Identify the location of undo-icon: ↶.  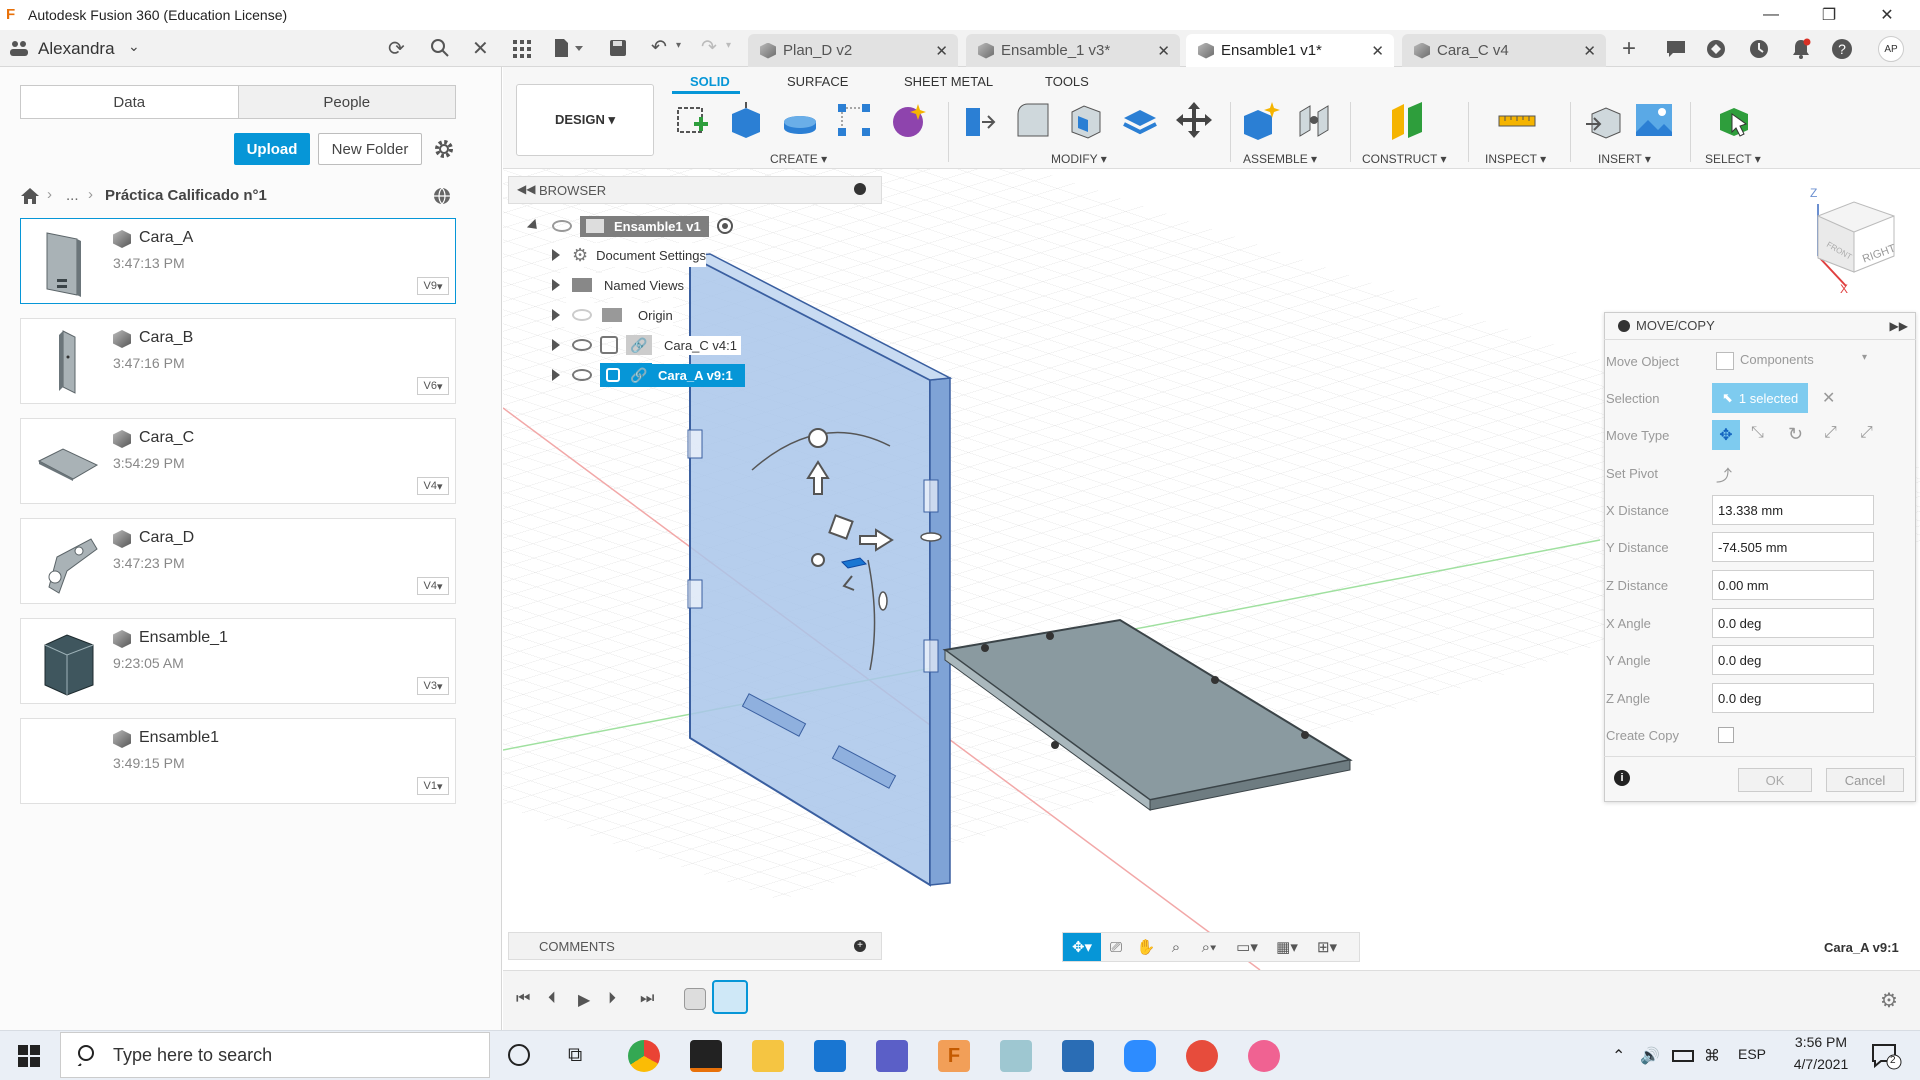
(659, 47).